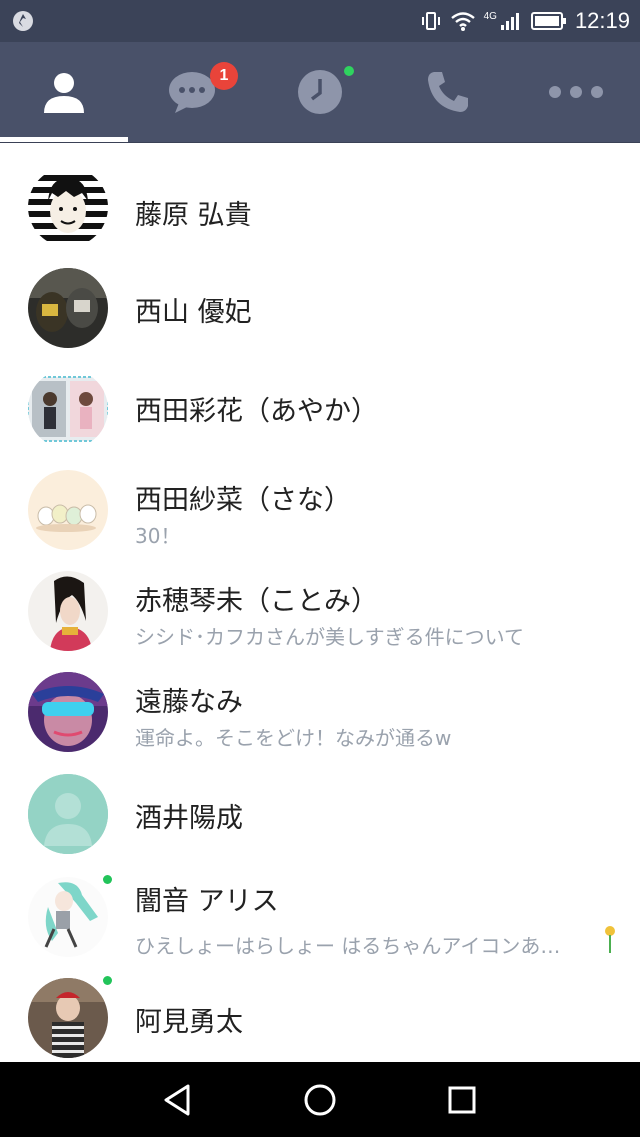 This screenshot has height=1137, width=640. I want to click on contact-name: 阿見勇太, so click(189, 1022).